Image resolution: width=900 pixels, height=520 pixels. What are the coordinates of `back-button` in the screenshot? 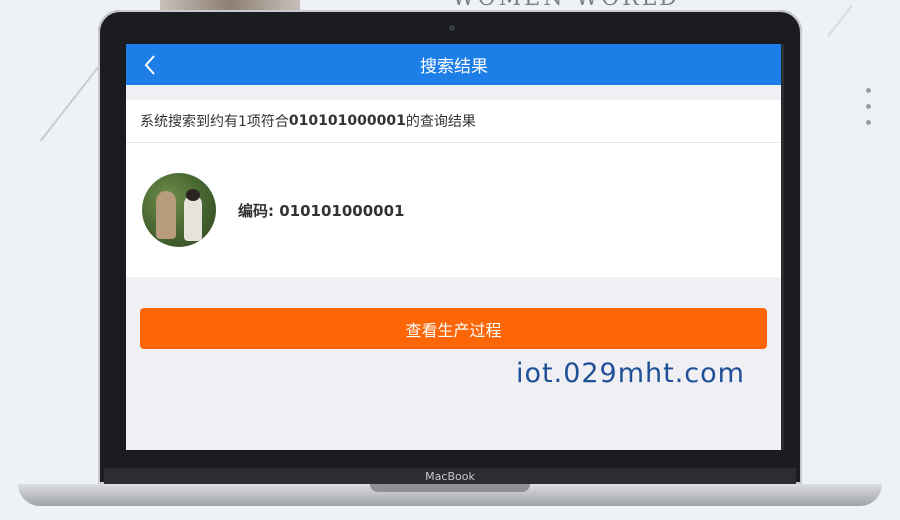 It's located at (150, 65).